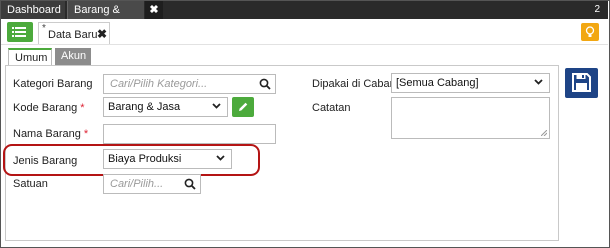 The height and width of the screenshot is (248, 610). What do you see at coordinates (20, 32) in the screenshot?
I see `list-menu-icon` at bounding box center [20, 32].